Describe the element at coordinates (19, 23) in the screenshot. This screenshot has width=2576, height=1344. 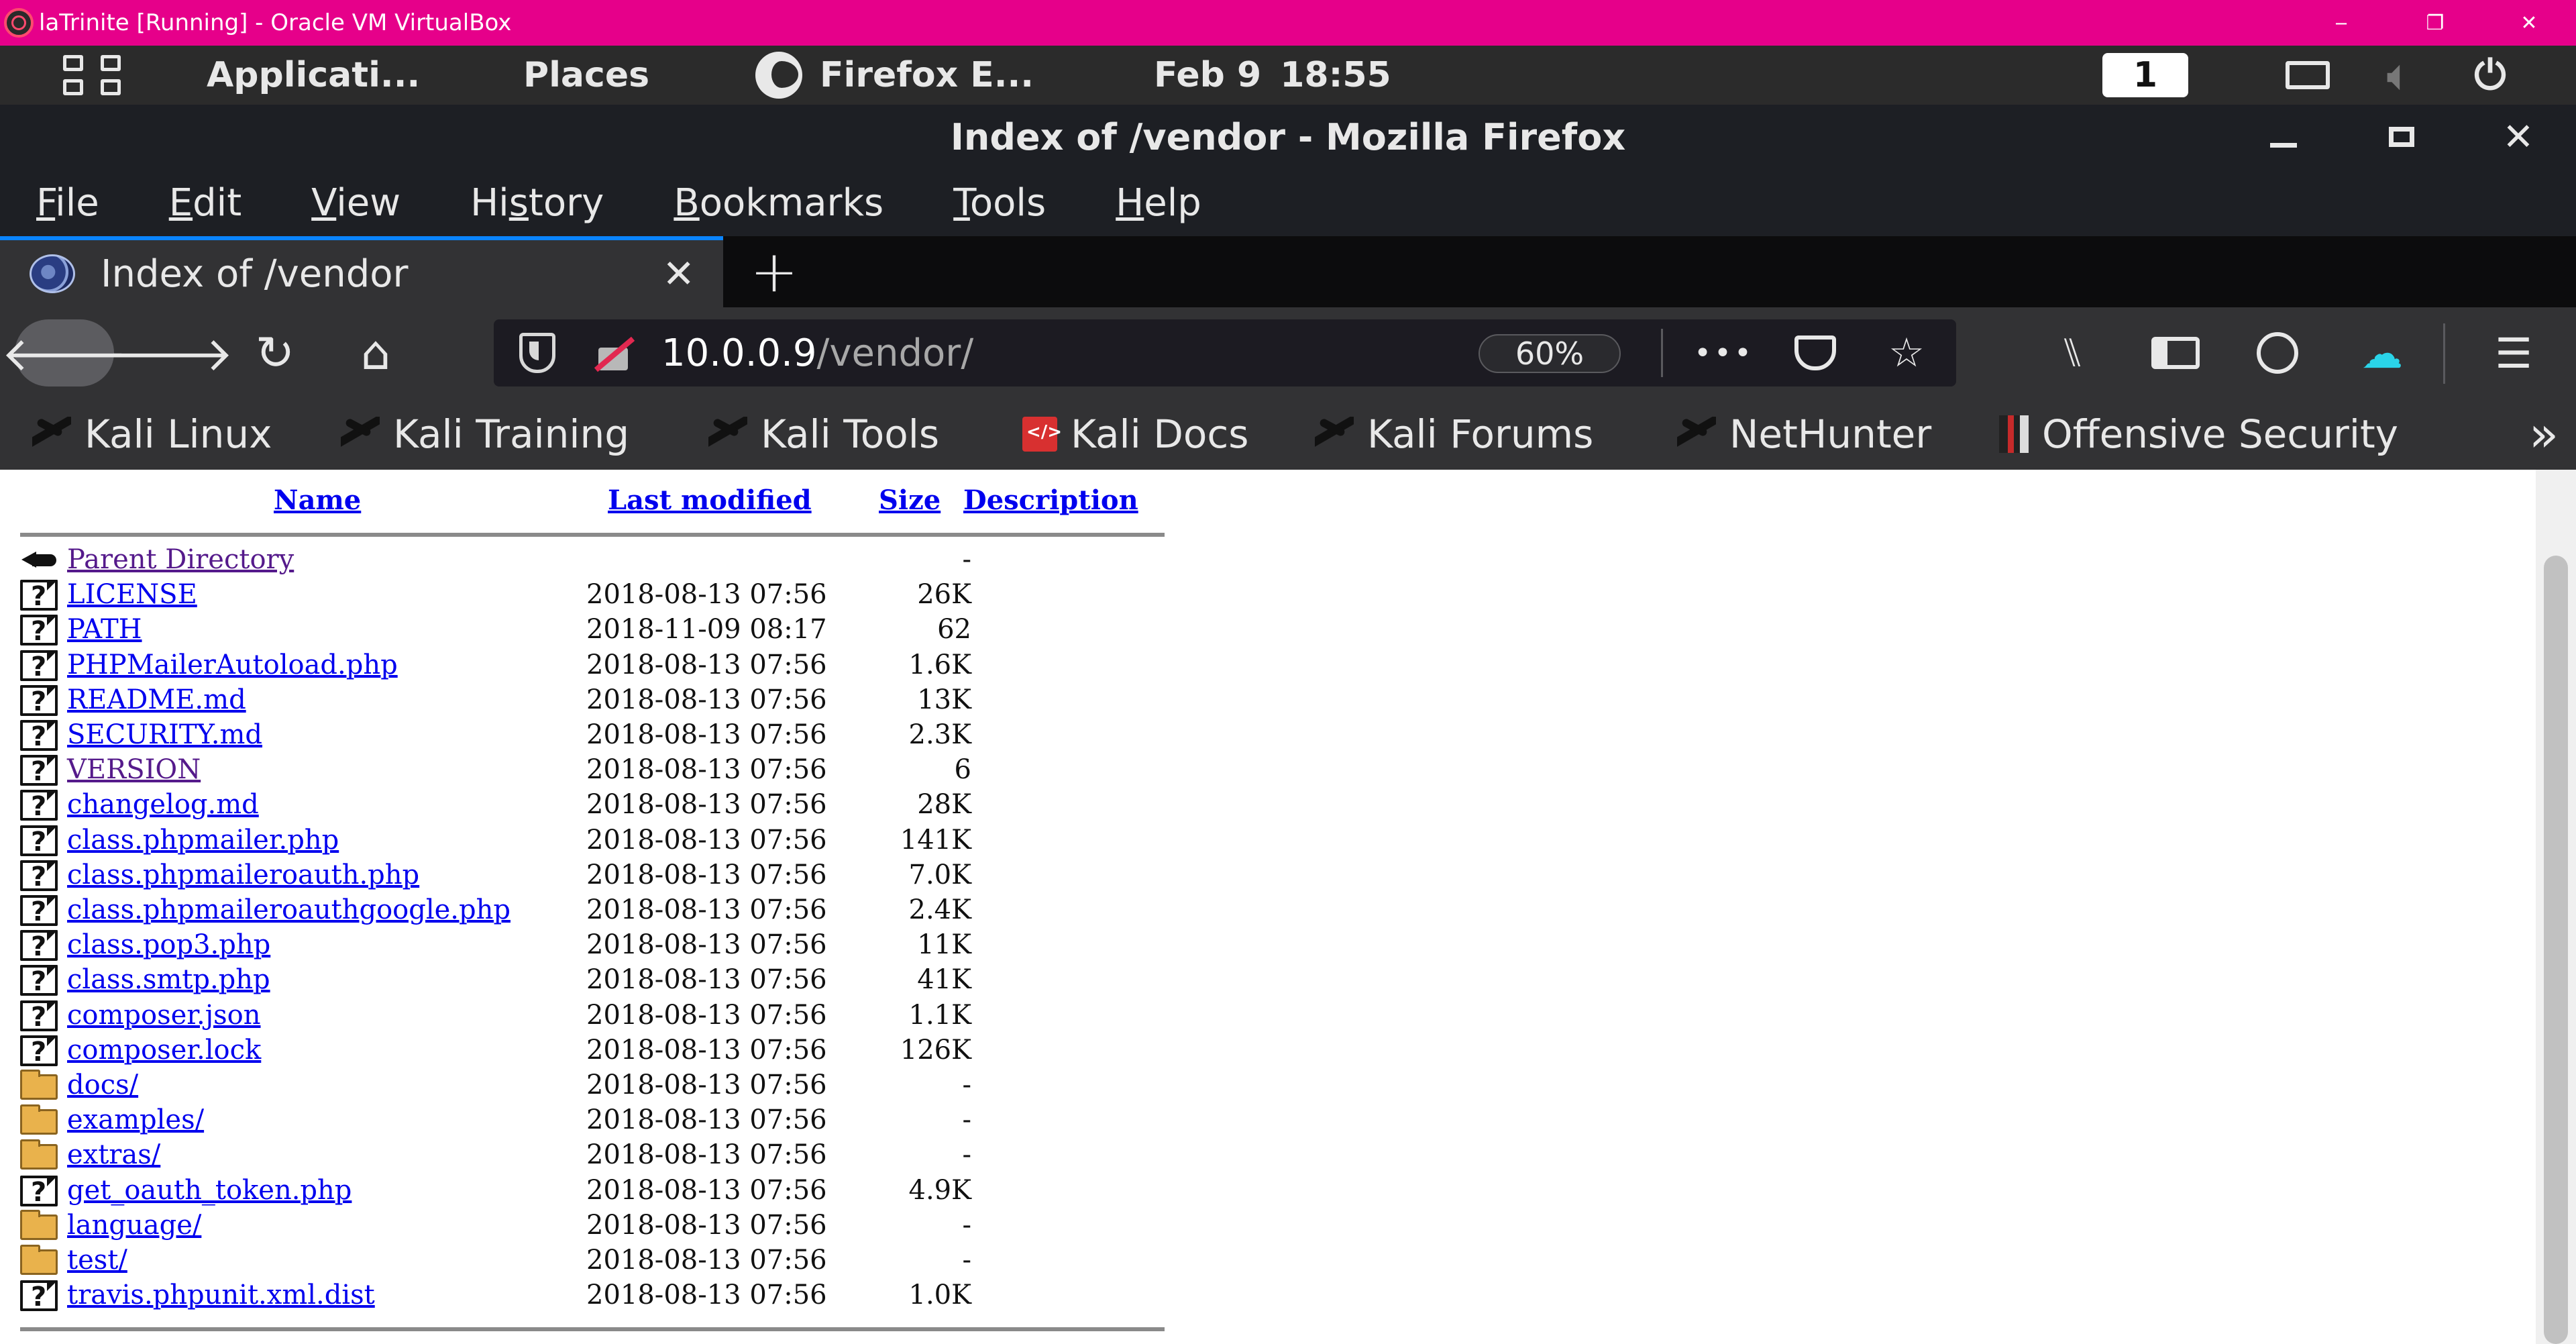
I see `virtualbox-app-icon` at that location.